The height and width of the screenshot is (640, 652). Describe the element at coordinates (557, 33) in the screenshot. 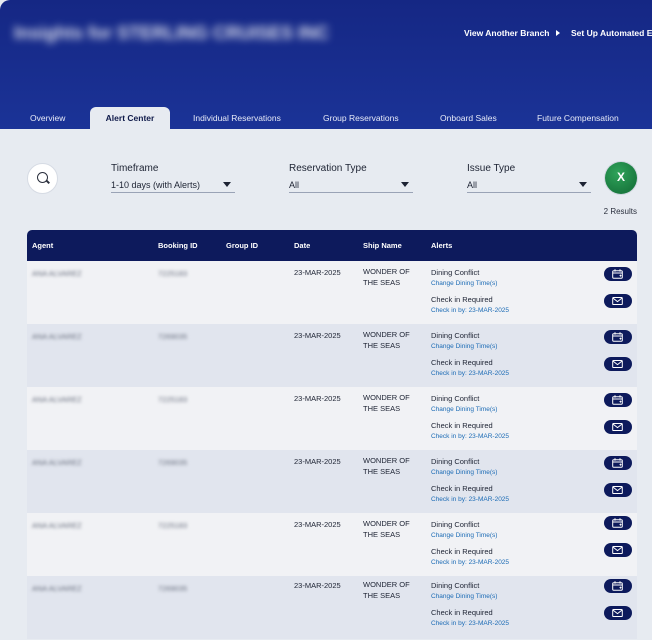

I see `chevron-right-icon` at that location.